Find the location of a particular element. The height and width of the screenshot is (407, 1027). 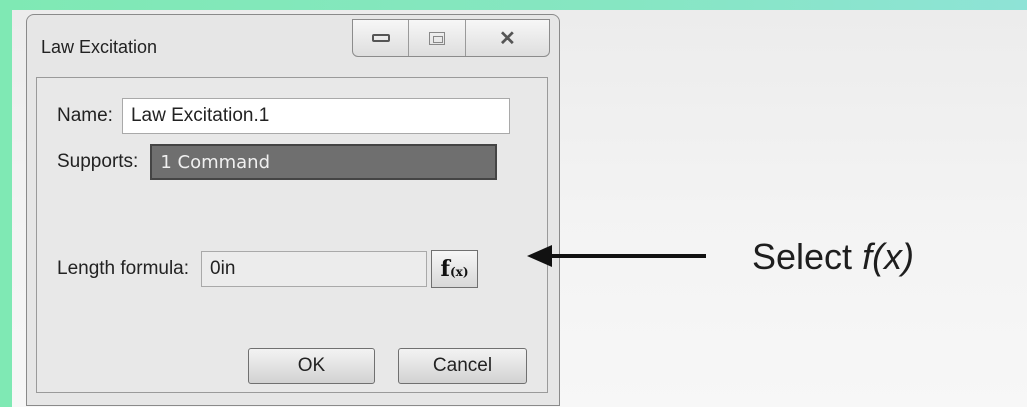

callout-arrow is located at coordinates (616, 256).